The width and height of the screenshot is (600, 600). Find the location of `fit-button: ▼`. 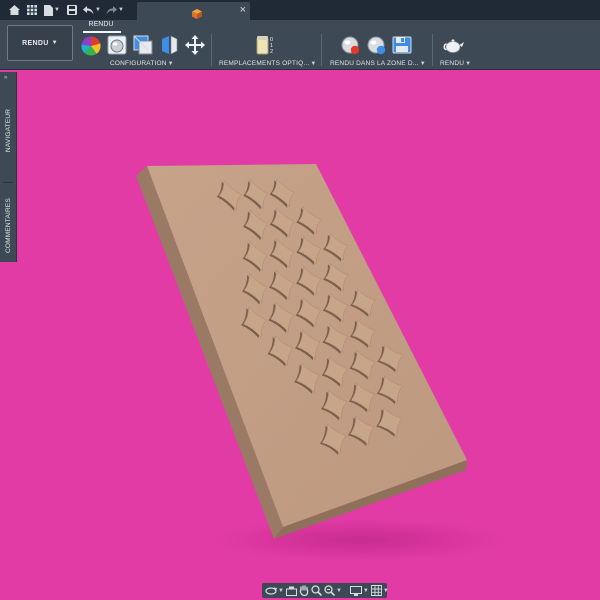

fit-button: ▼ is located at coordinates (333, 590).